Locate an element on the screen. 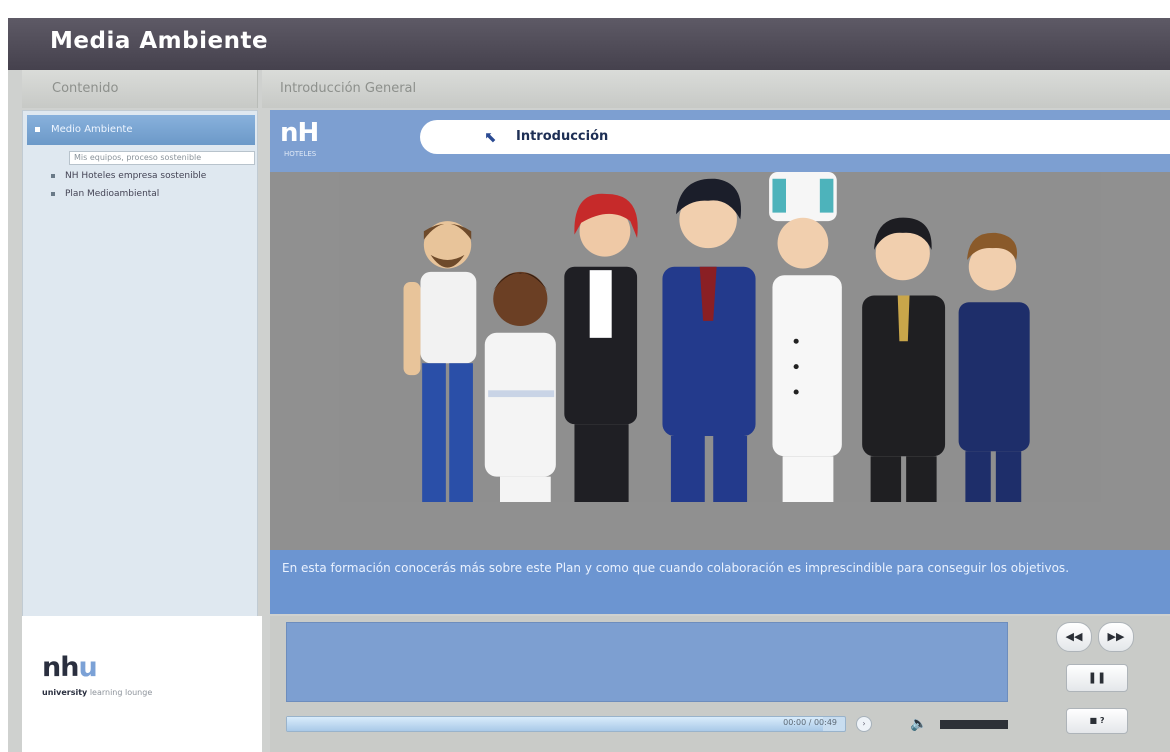 The image size is (1170, 752). title-bar: Media Ambiente is located at coordinates (589, 44).